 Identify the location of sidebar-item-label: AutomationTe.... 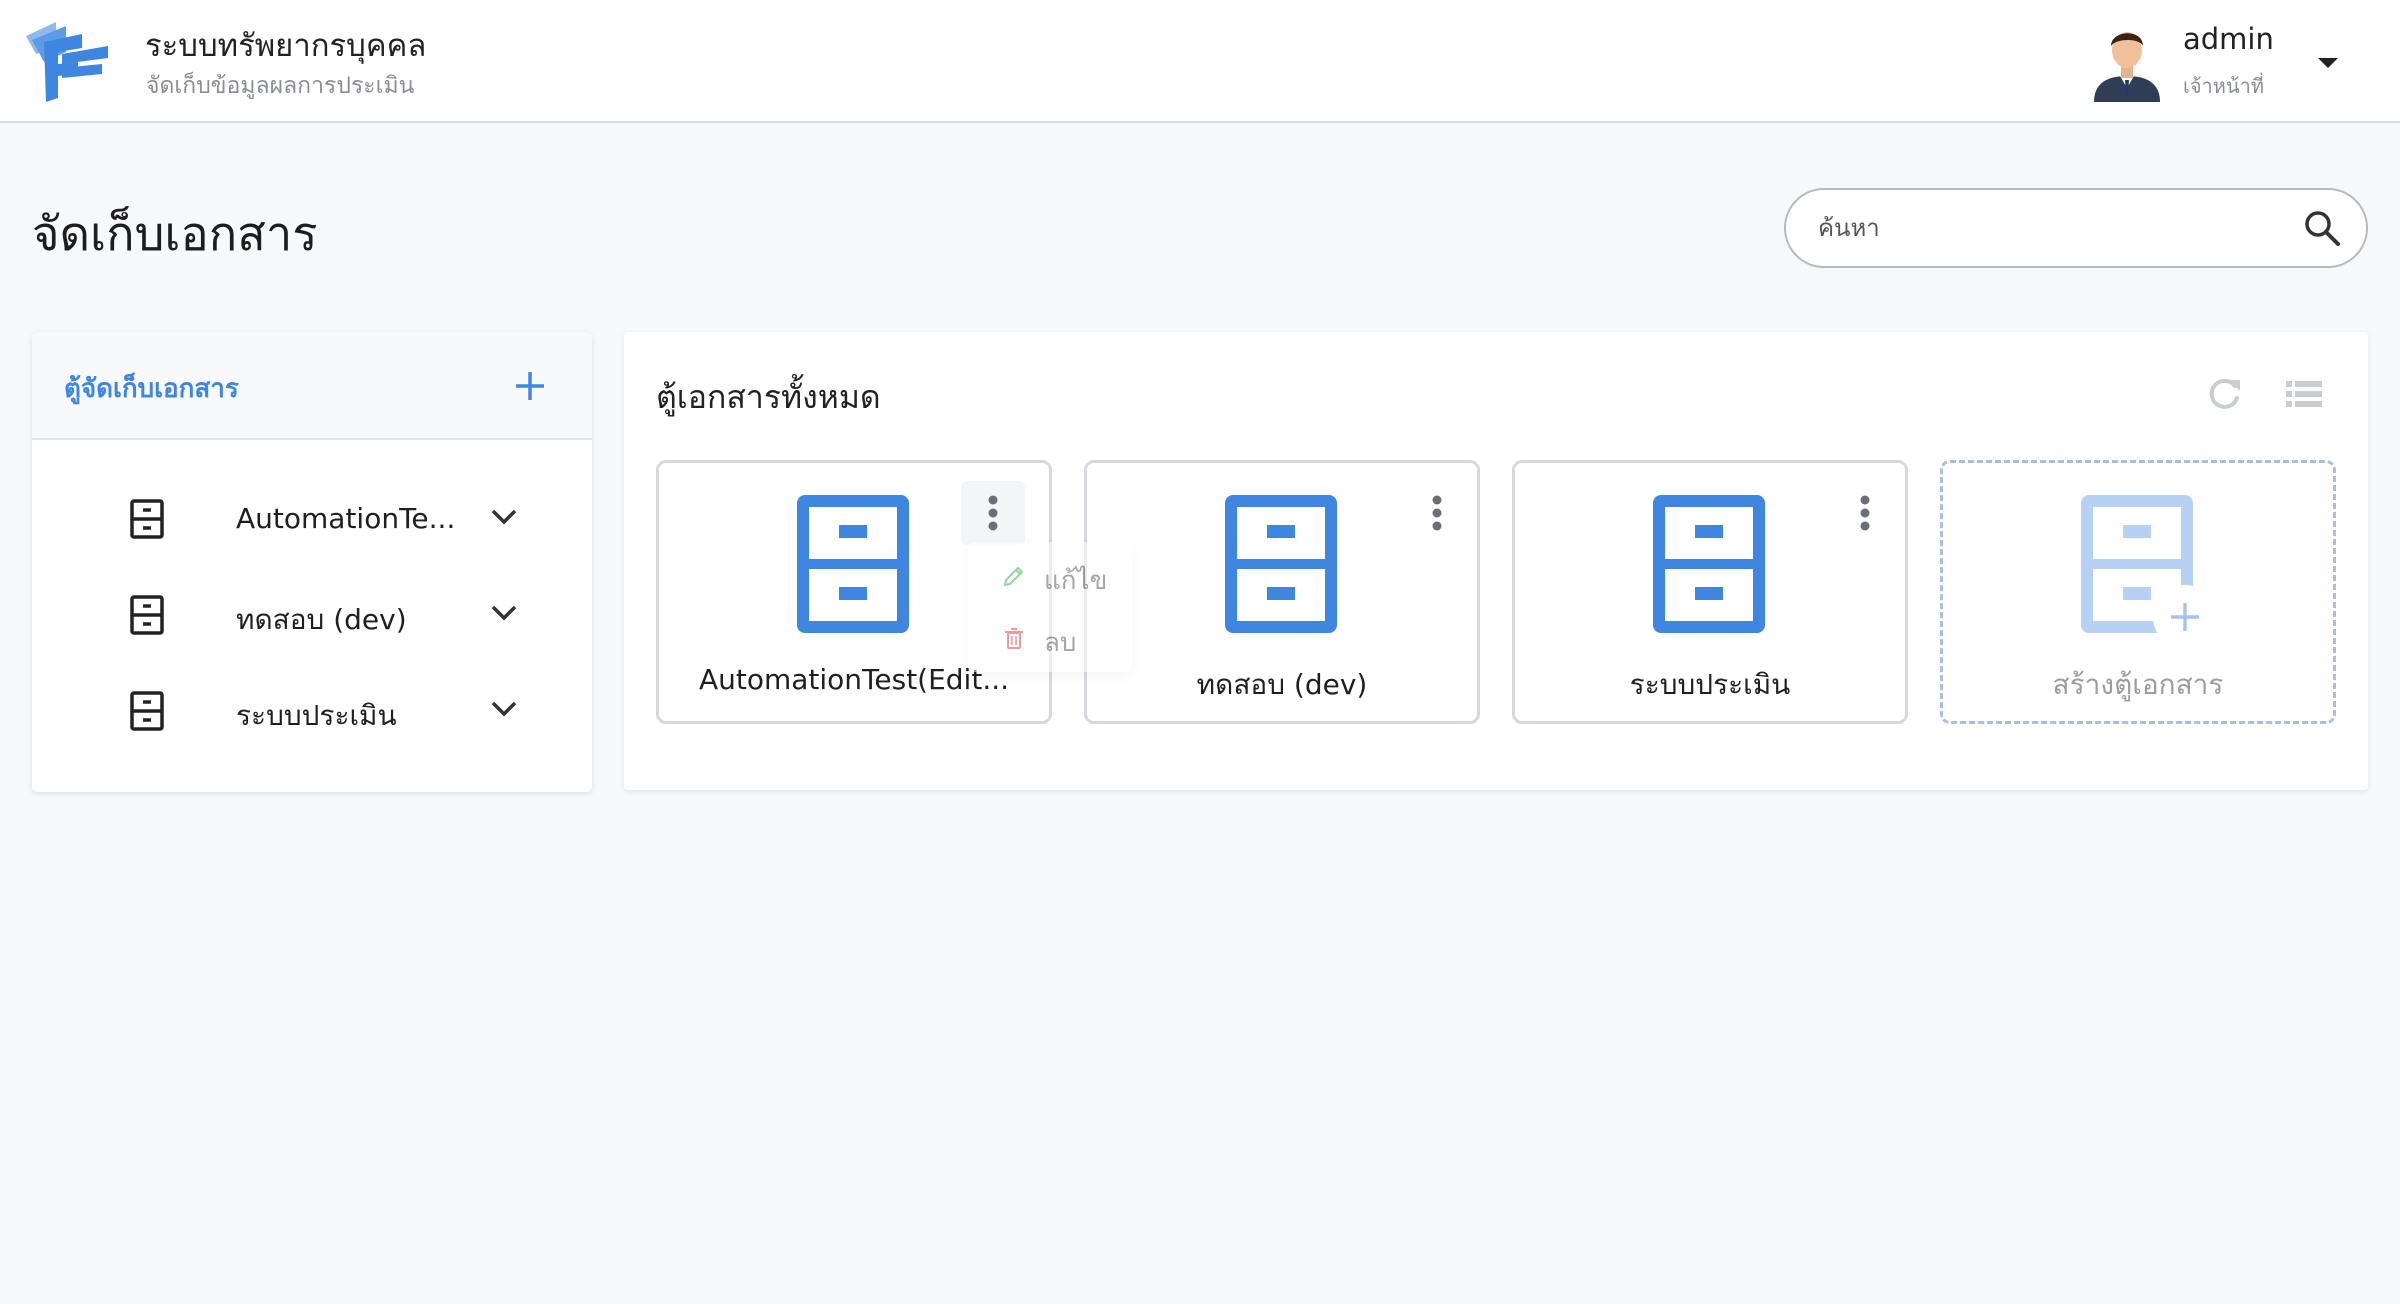
(346, 518).